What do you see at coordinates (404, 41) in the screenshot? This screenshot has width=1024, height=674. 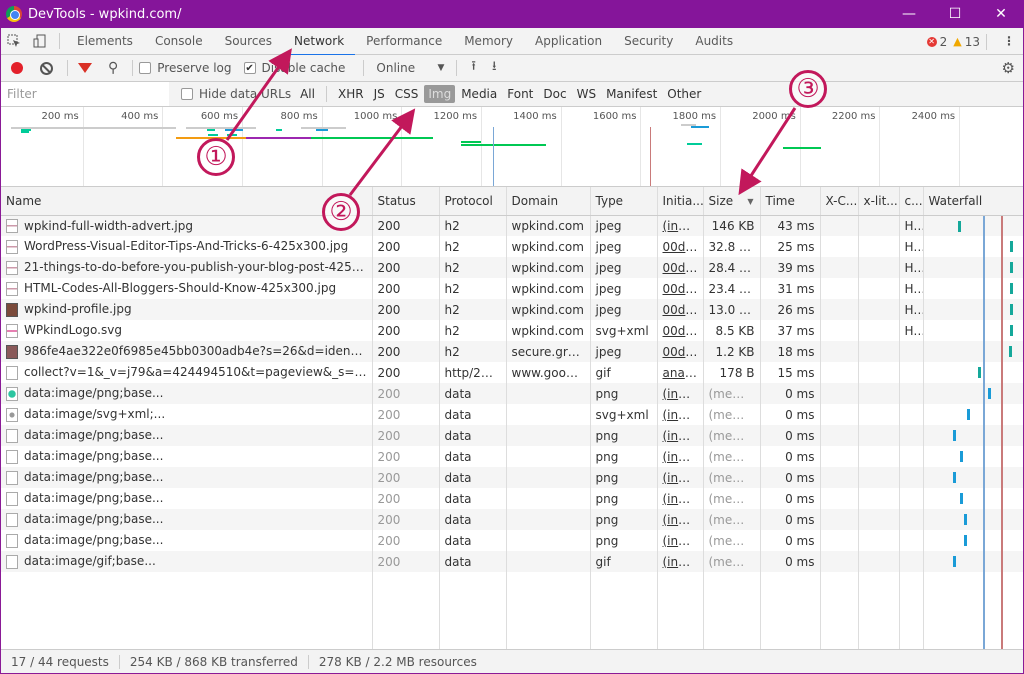 I see `tab-performance: Performance` at bounding box center [404, 41].